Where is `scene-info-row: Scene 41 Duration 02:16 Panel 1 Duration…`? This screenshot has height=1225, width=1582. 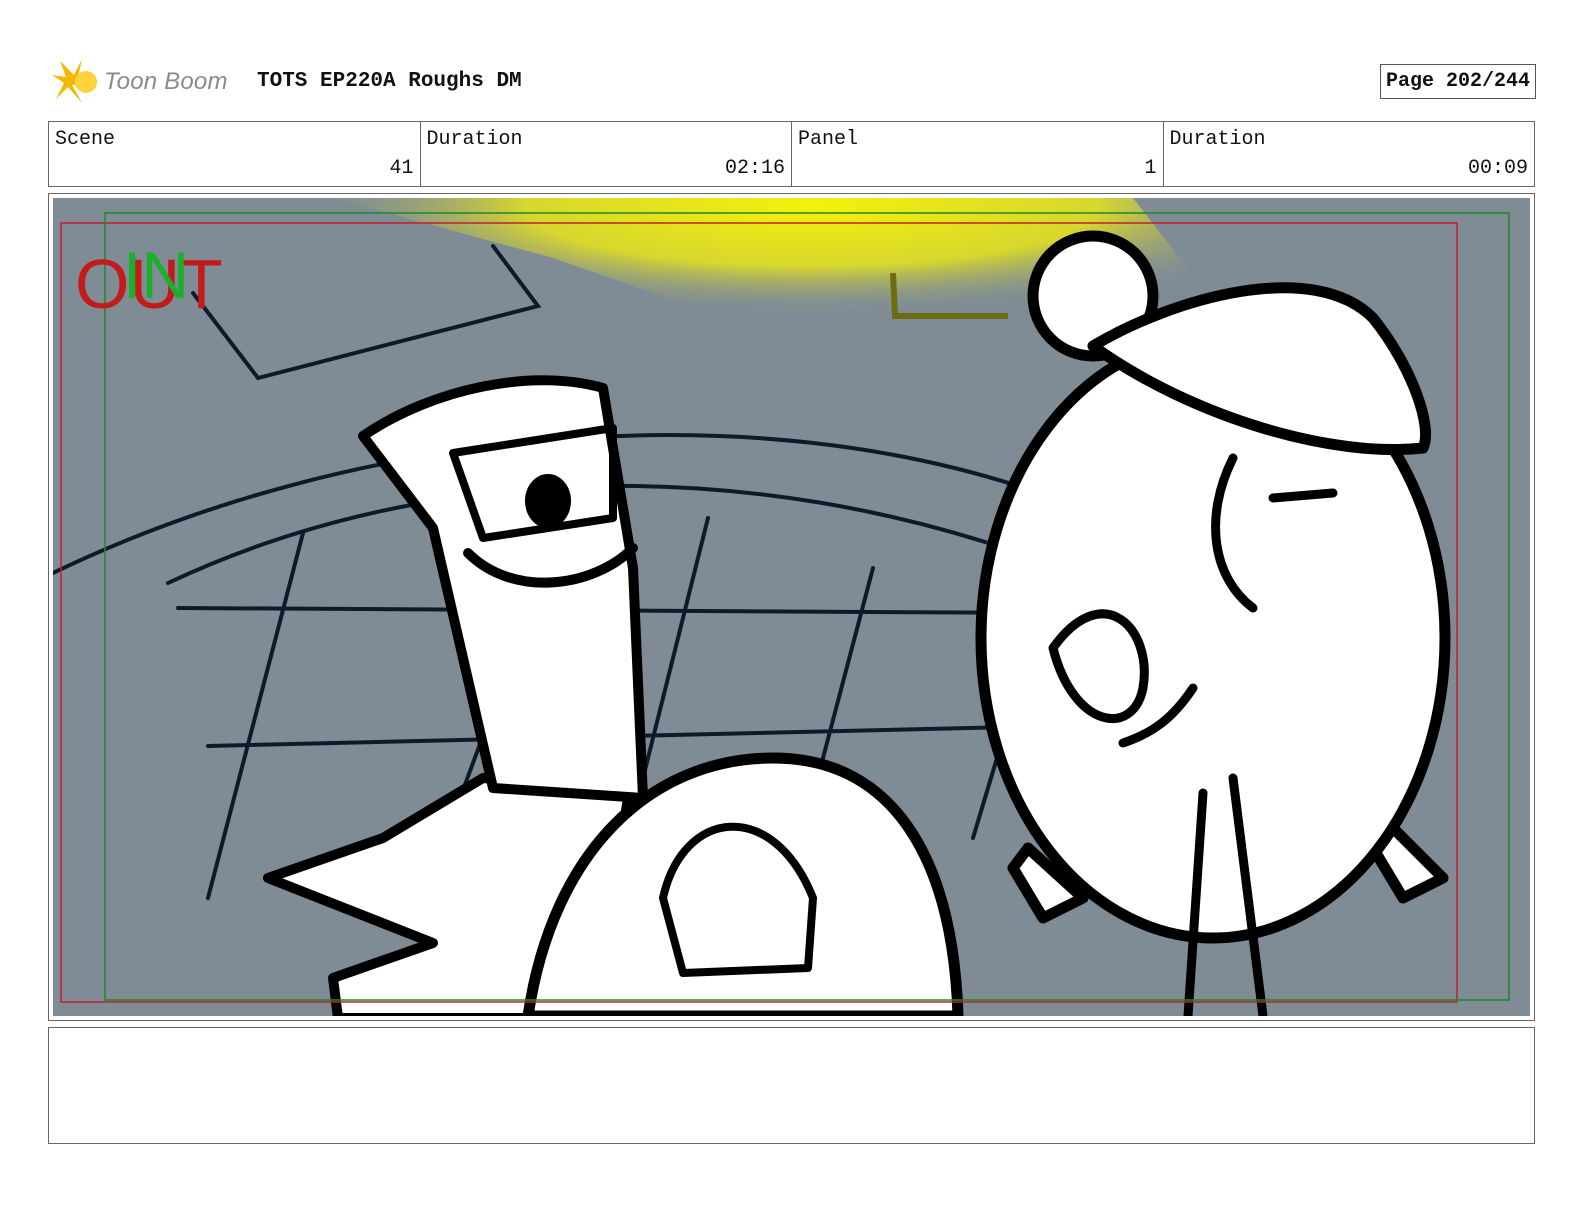
scene-info-row: Scene 41 Duration 02:16 Panel 1 Duration… is located at coordinates (791, 154).